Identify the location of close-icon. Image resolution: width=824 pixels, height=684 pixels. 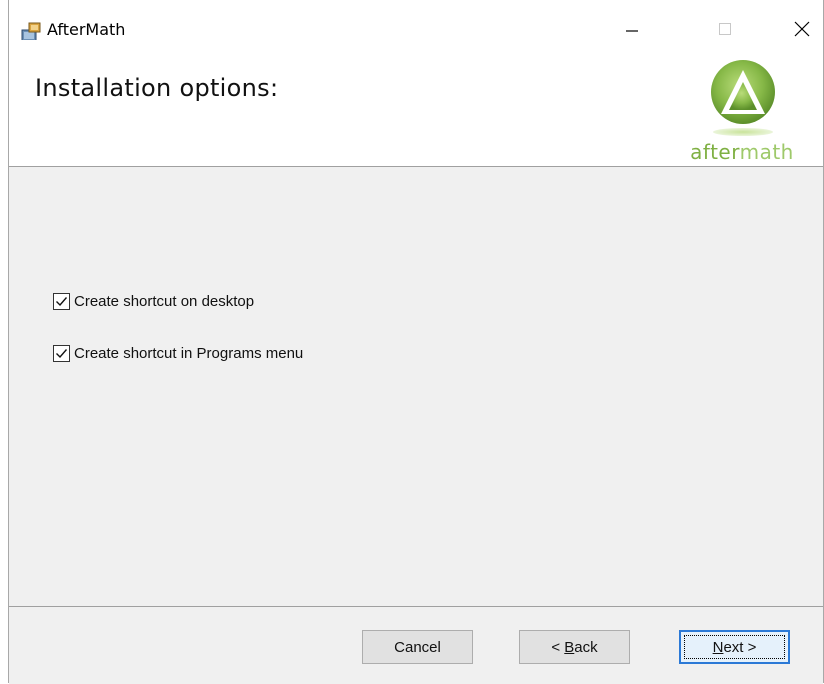
(802, 29).